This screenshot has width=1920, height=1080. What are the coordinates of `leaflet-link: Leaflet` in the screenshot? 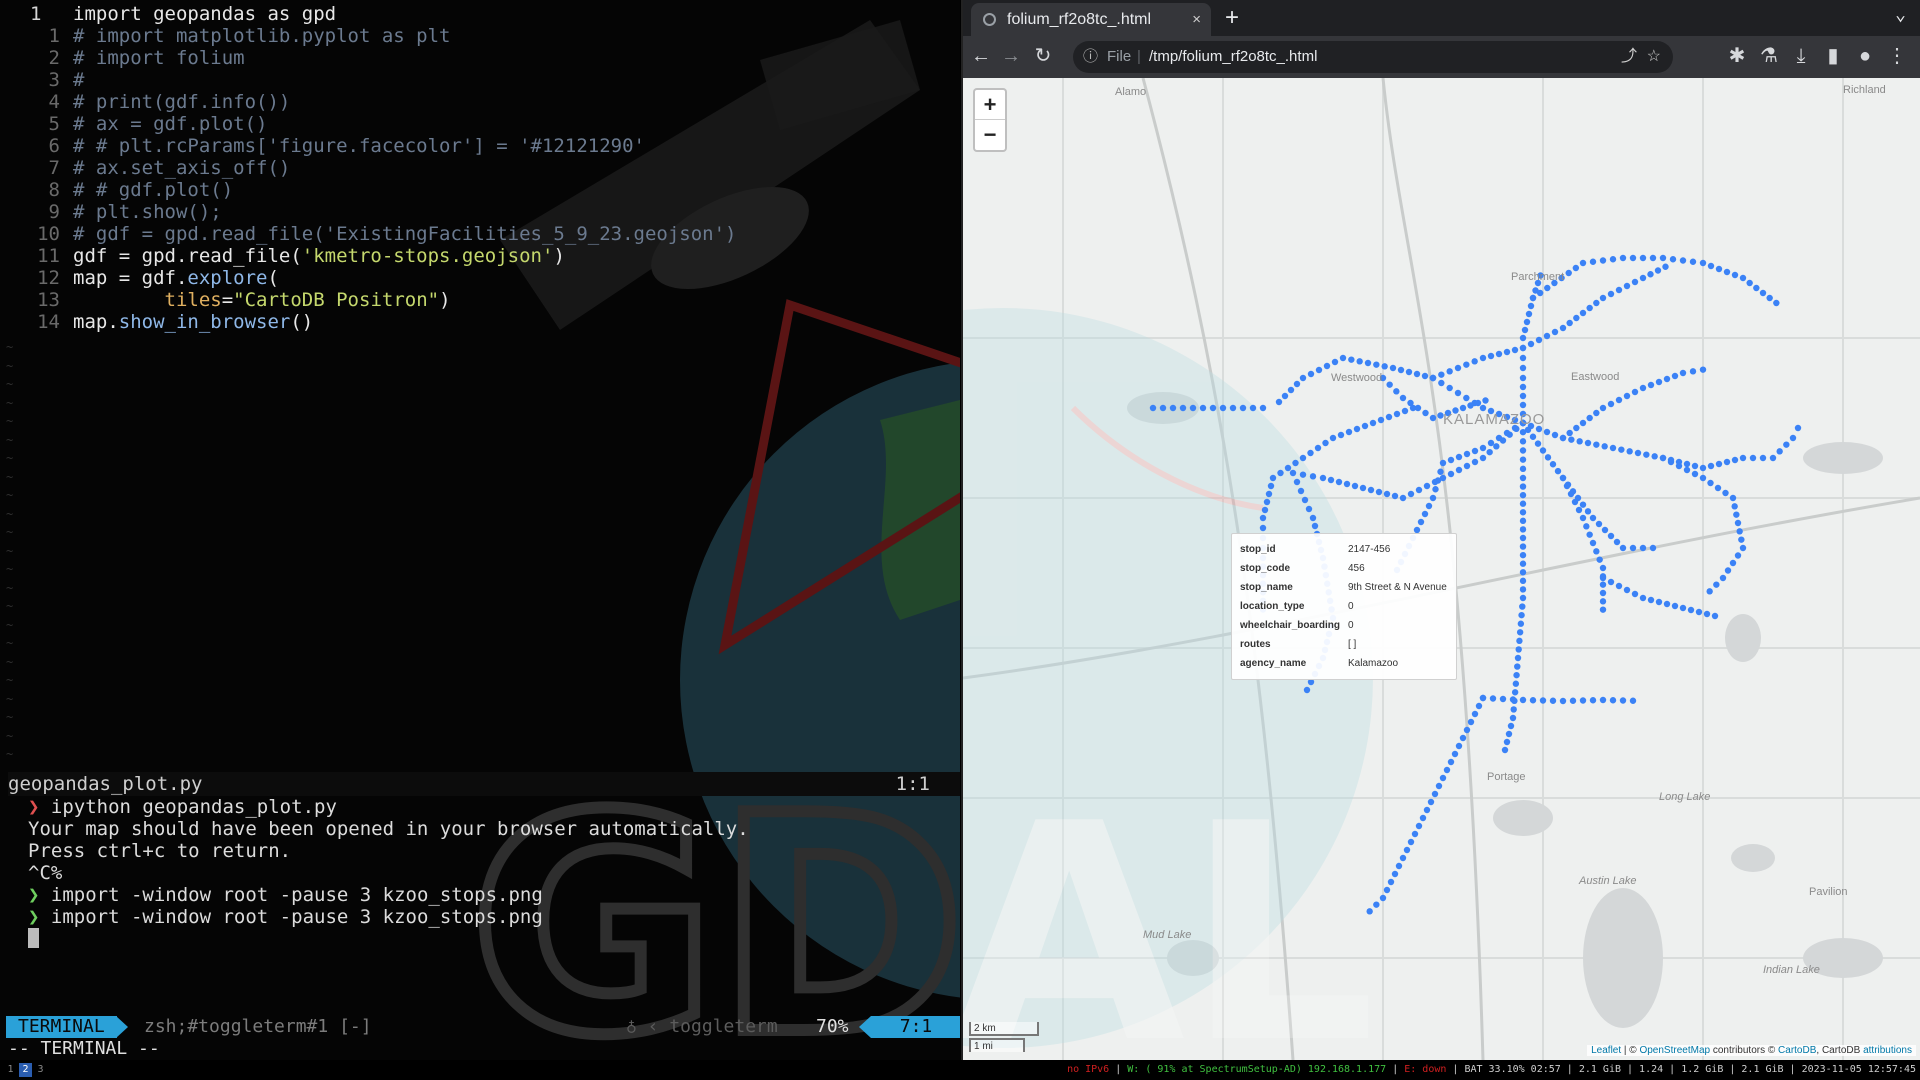 It's located at (1606, 1050).